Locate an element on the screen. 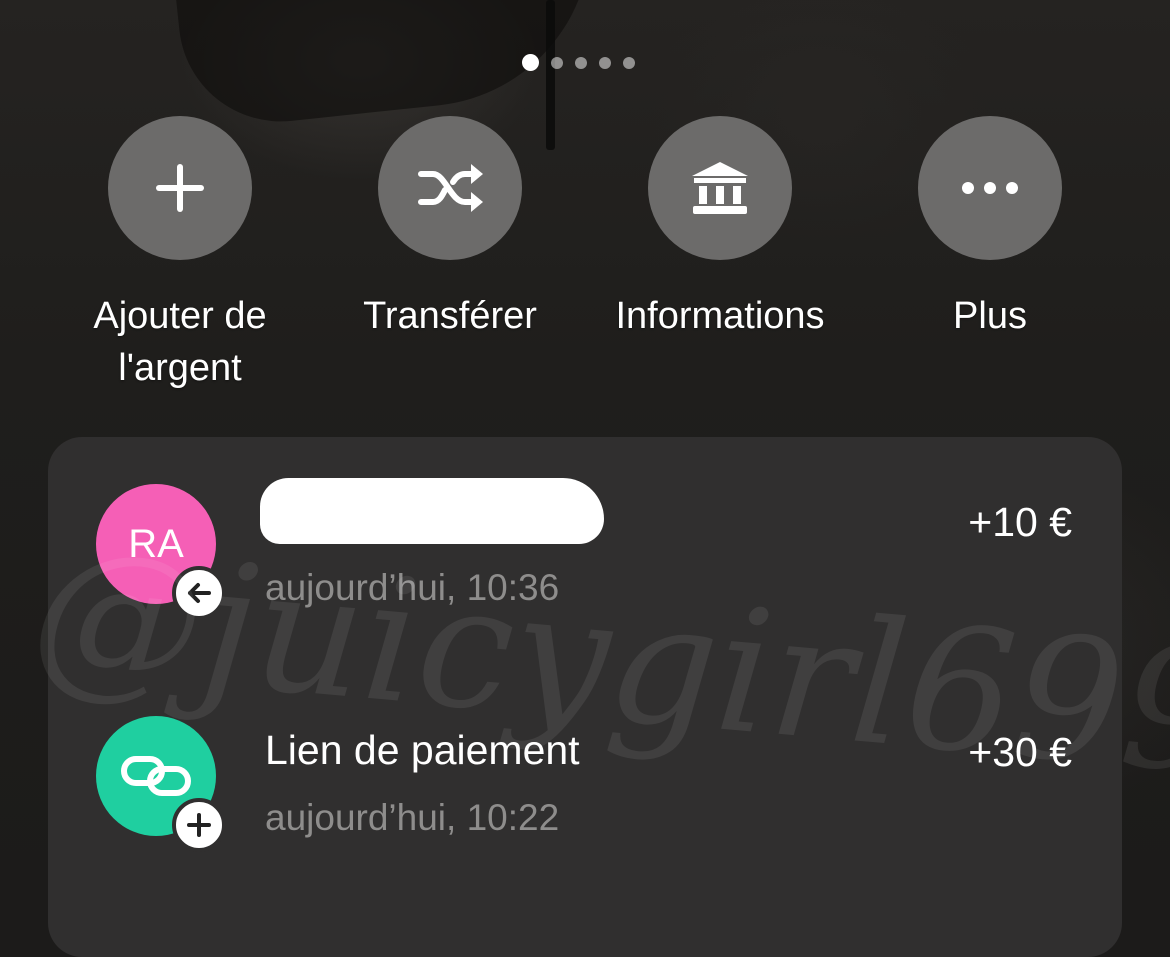 The height and width of the screenshot is (957, 1170). more-dots-icon is located at coordinates (990, 188).